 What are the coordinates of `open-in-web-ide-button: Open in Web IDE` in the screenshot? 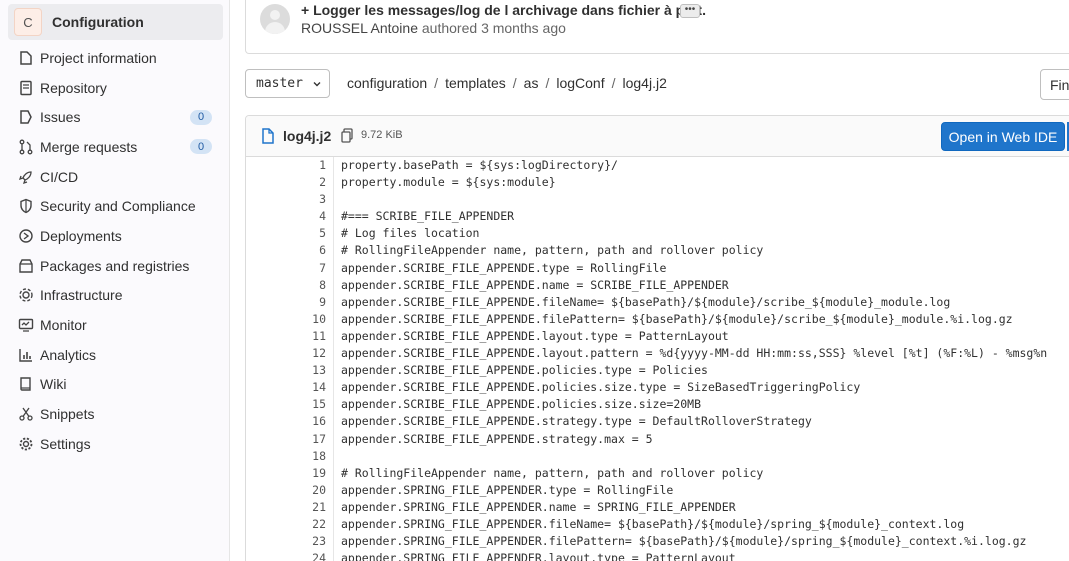 It's located at (1003, 136).